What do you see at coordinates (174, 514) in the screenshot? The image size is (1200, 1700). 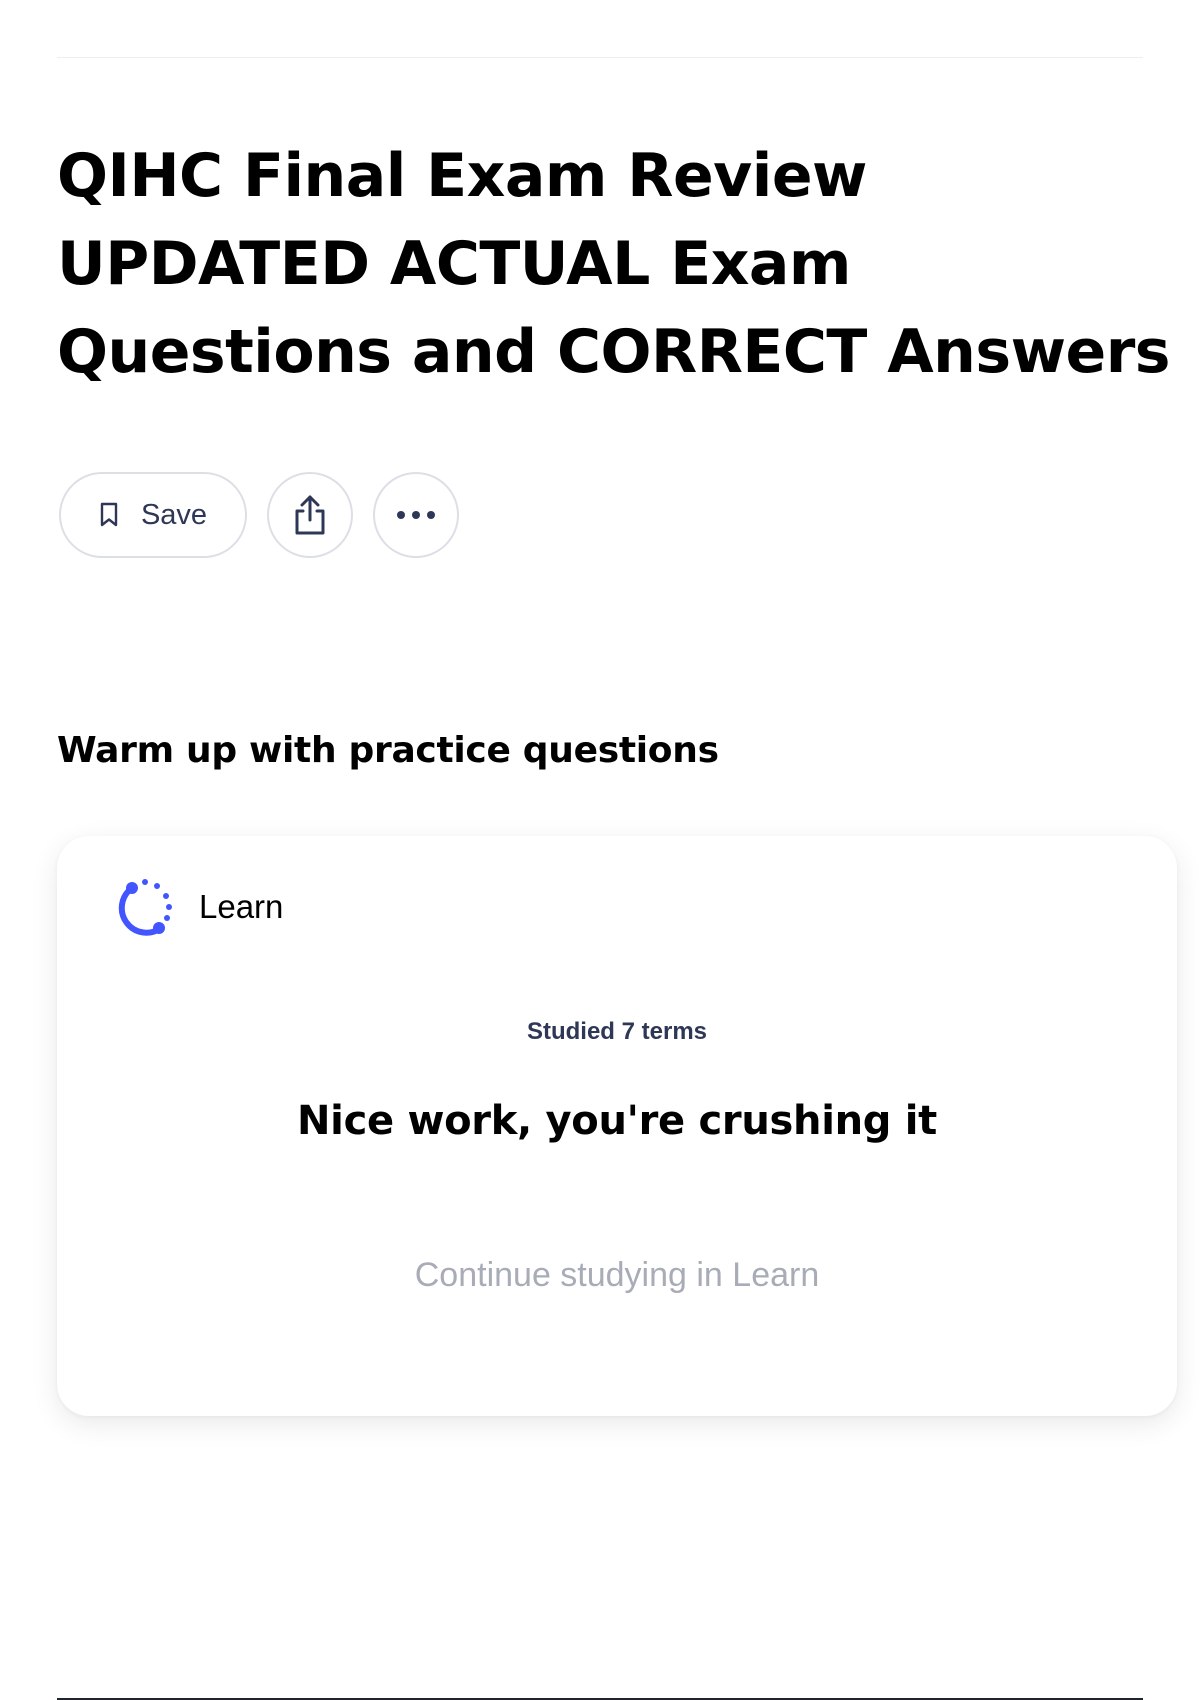 I see `save-button-label: Save` at bounding box center [174, 514].